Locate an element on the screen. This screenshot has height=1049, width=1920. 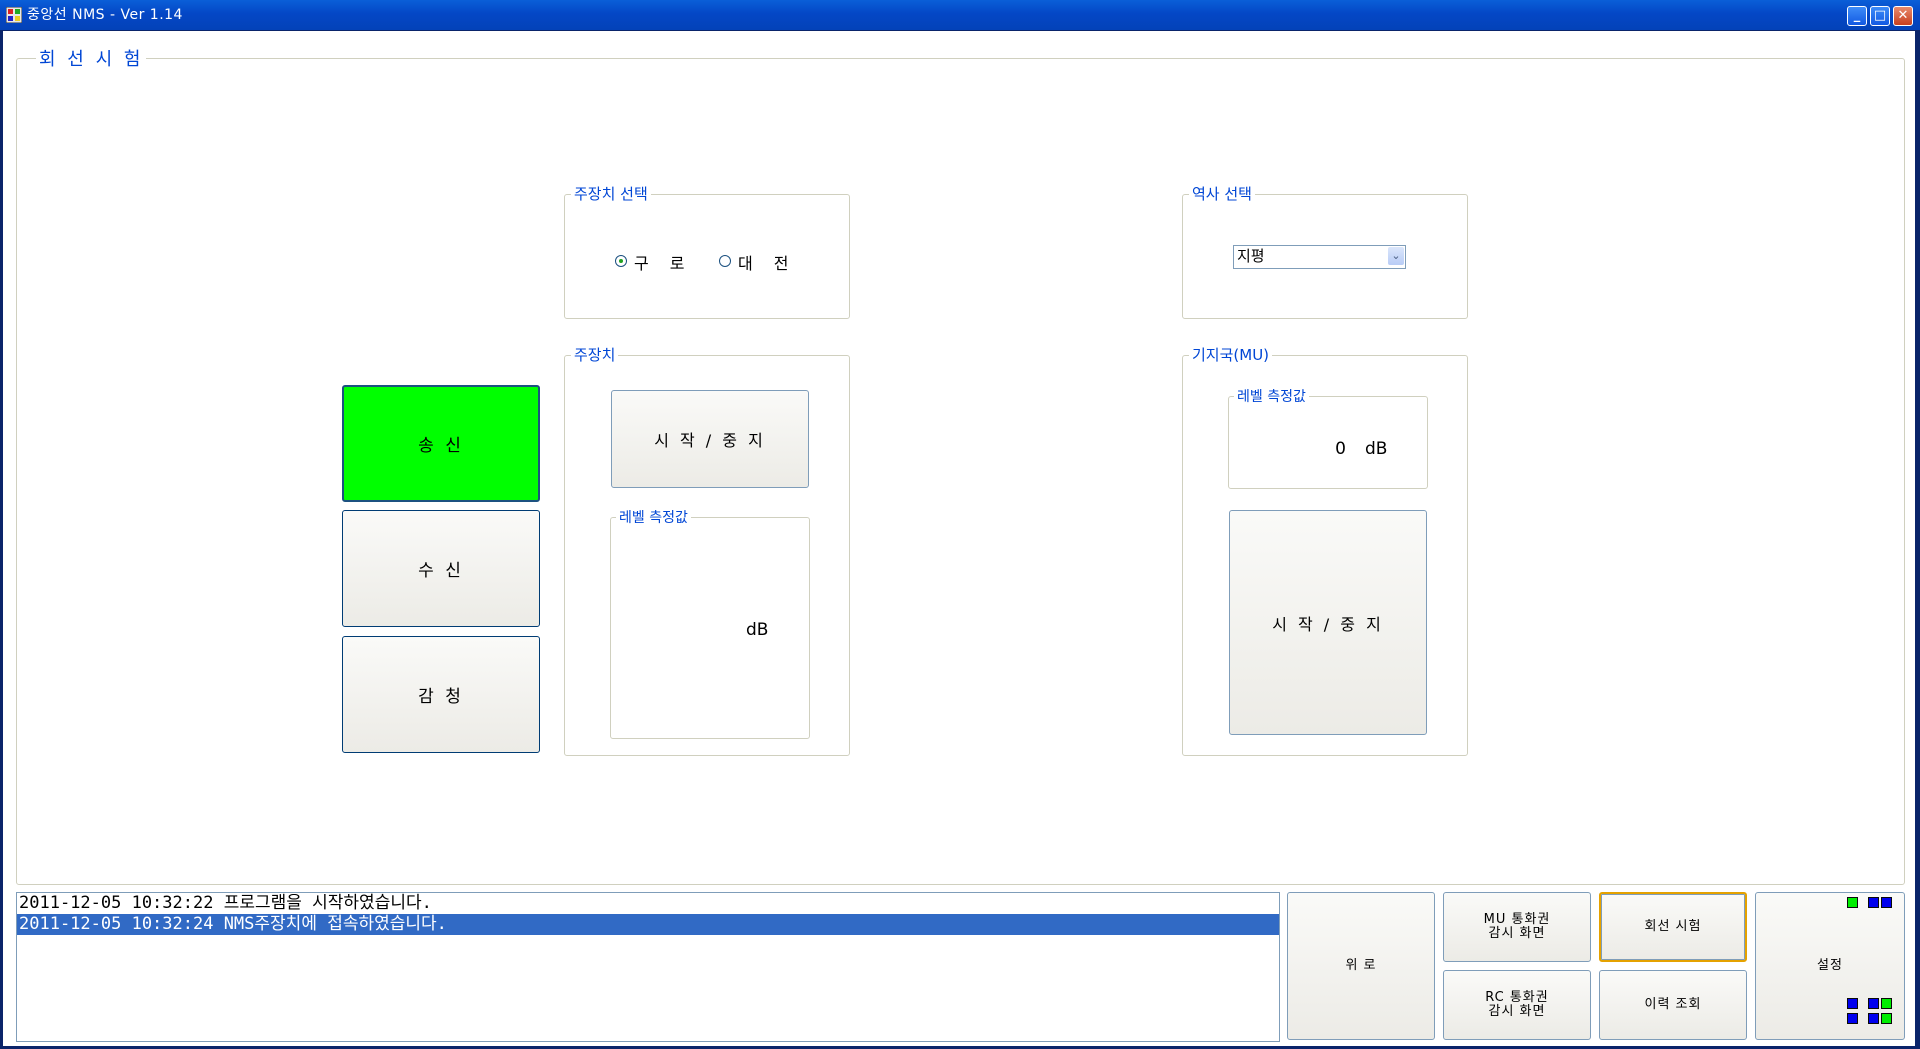
maximize-button: □ is located at coordinates (1880, 16).